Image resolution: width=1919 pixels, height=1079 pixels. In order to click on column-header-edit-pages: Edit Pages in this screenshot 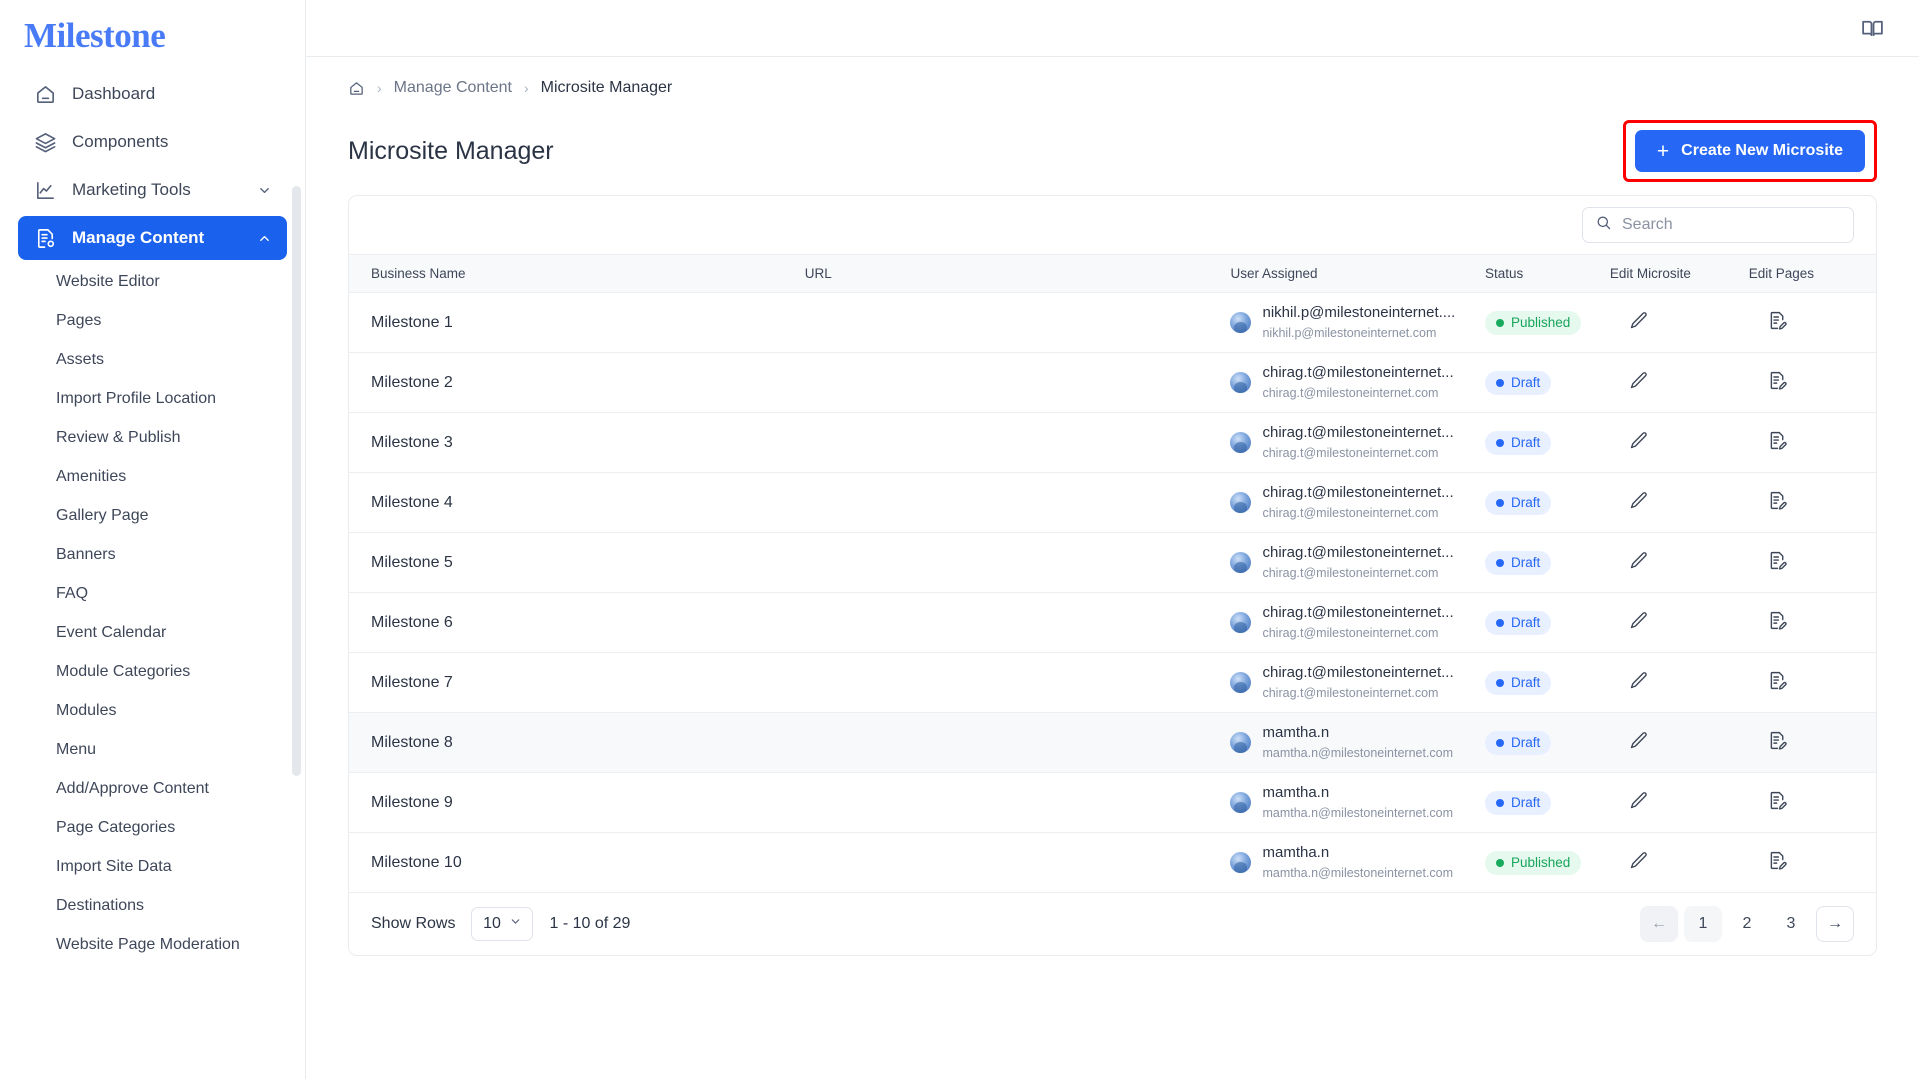, I will do `click(1812, 273)`.